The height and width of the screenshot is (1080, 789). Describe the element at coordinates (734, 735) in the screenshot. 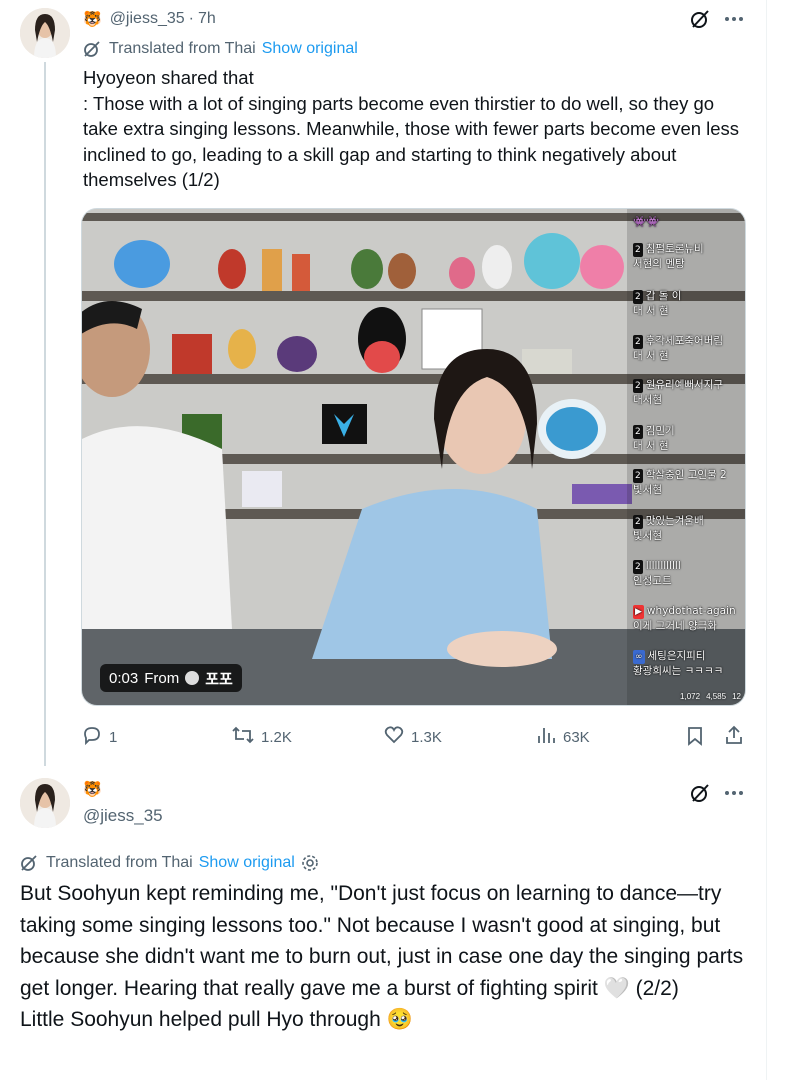

I see `share-icon` at that location.